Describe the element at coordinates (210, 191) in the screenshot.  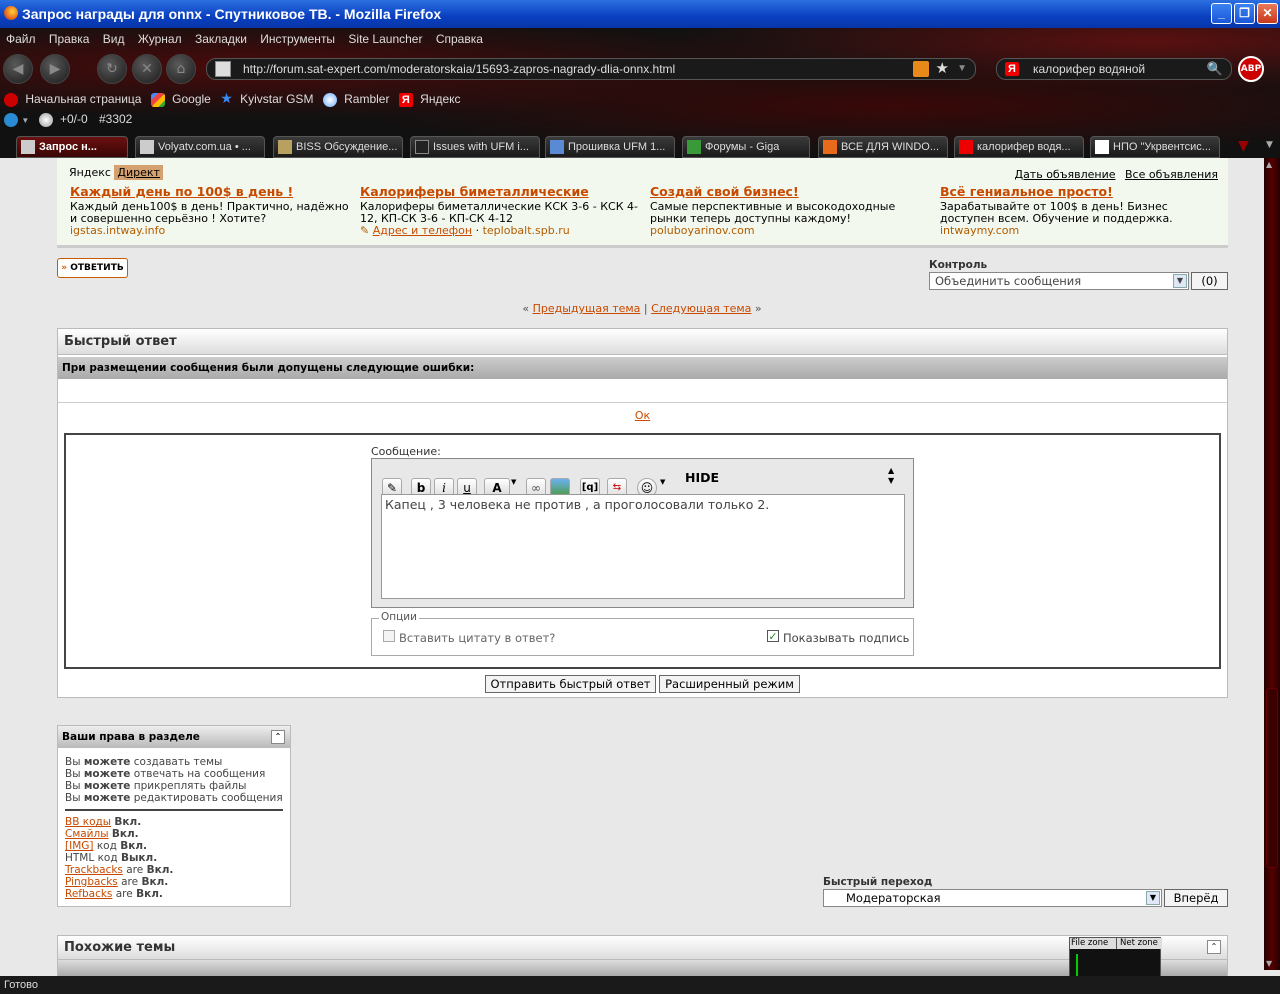
I see `ad-title: Каждый день по 100$ в день !` at that location.